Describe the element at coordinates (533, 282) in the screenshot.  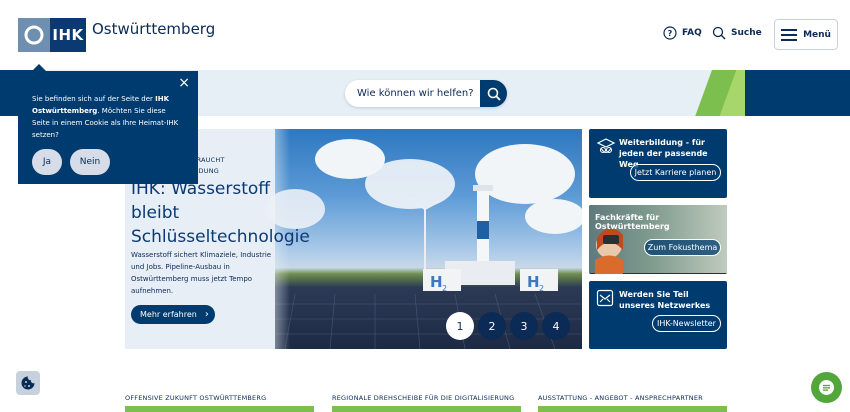
I see `h2-label-right: H` at that location.